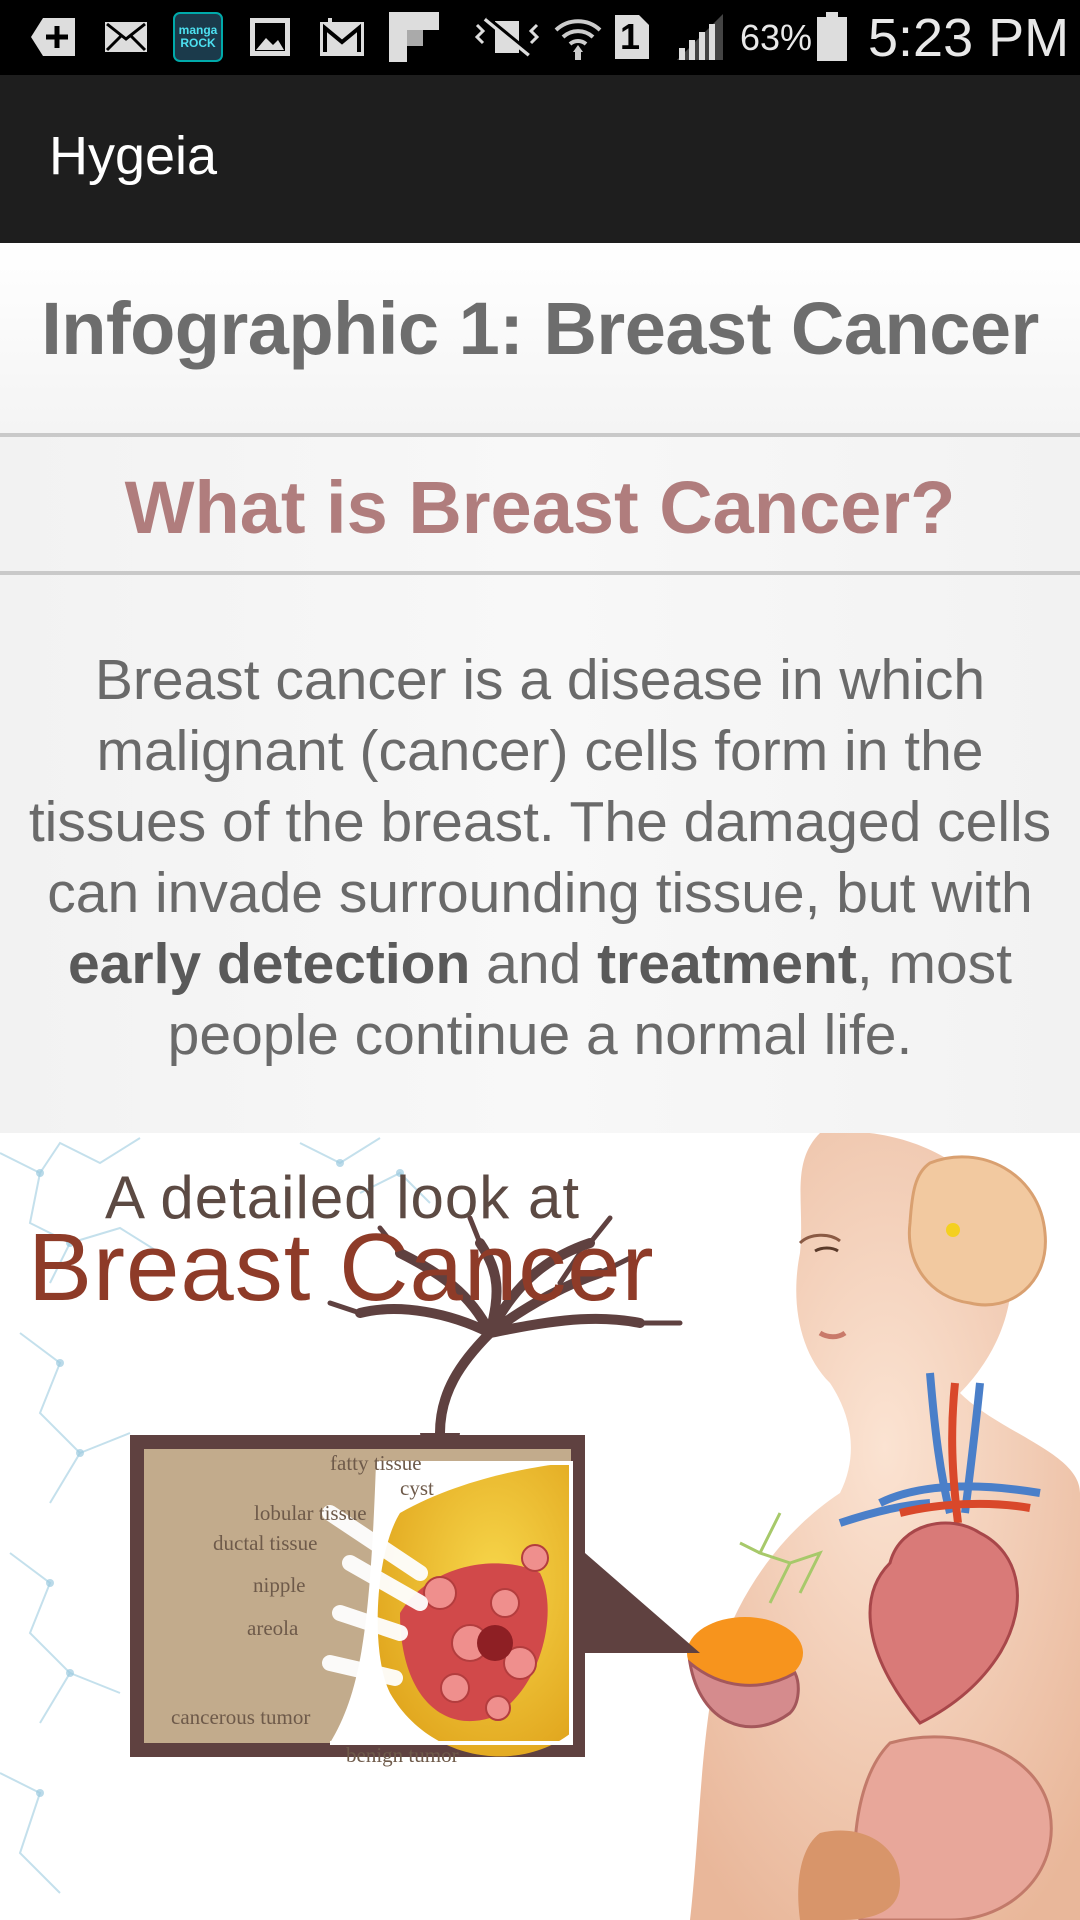 The height and width of the screenshot is (1920, 1080). What do you see at coordinates (241, 1717) in the screenshot?
I see `label-cancerous-tumor: cancerous tumor` at bounding box center [241, 1717].